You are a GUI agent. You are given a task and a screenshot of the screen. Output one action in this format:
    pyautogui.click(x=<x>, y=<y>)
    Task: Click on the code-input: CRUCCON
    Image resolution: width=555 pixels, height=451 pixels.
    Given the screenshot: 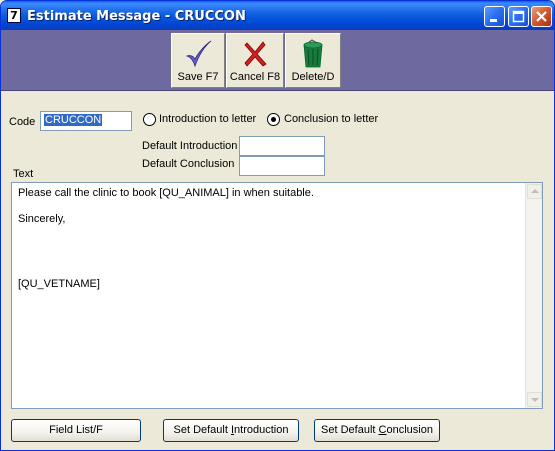 What is the action you would take?
    pyautogui.click(x=86, y=121)
    